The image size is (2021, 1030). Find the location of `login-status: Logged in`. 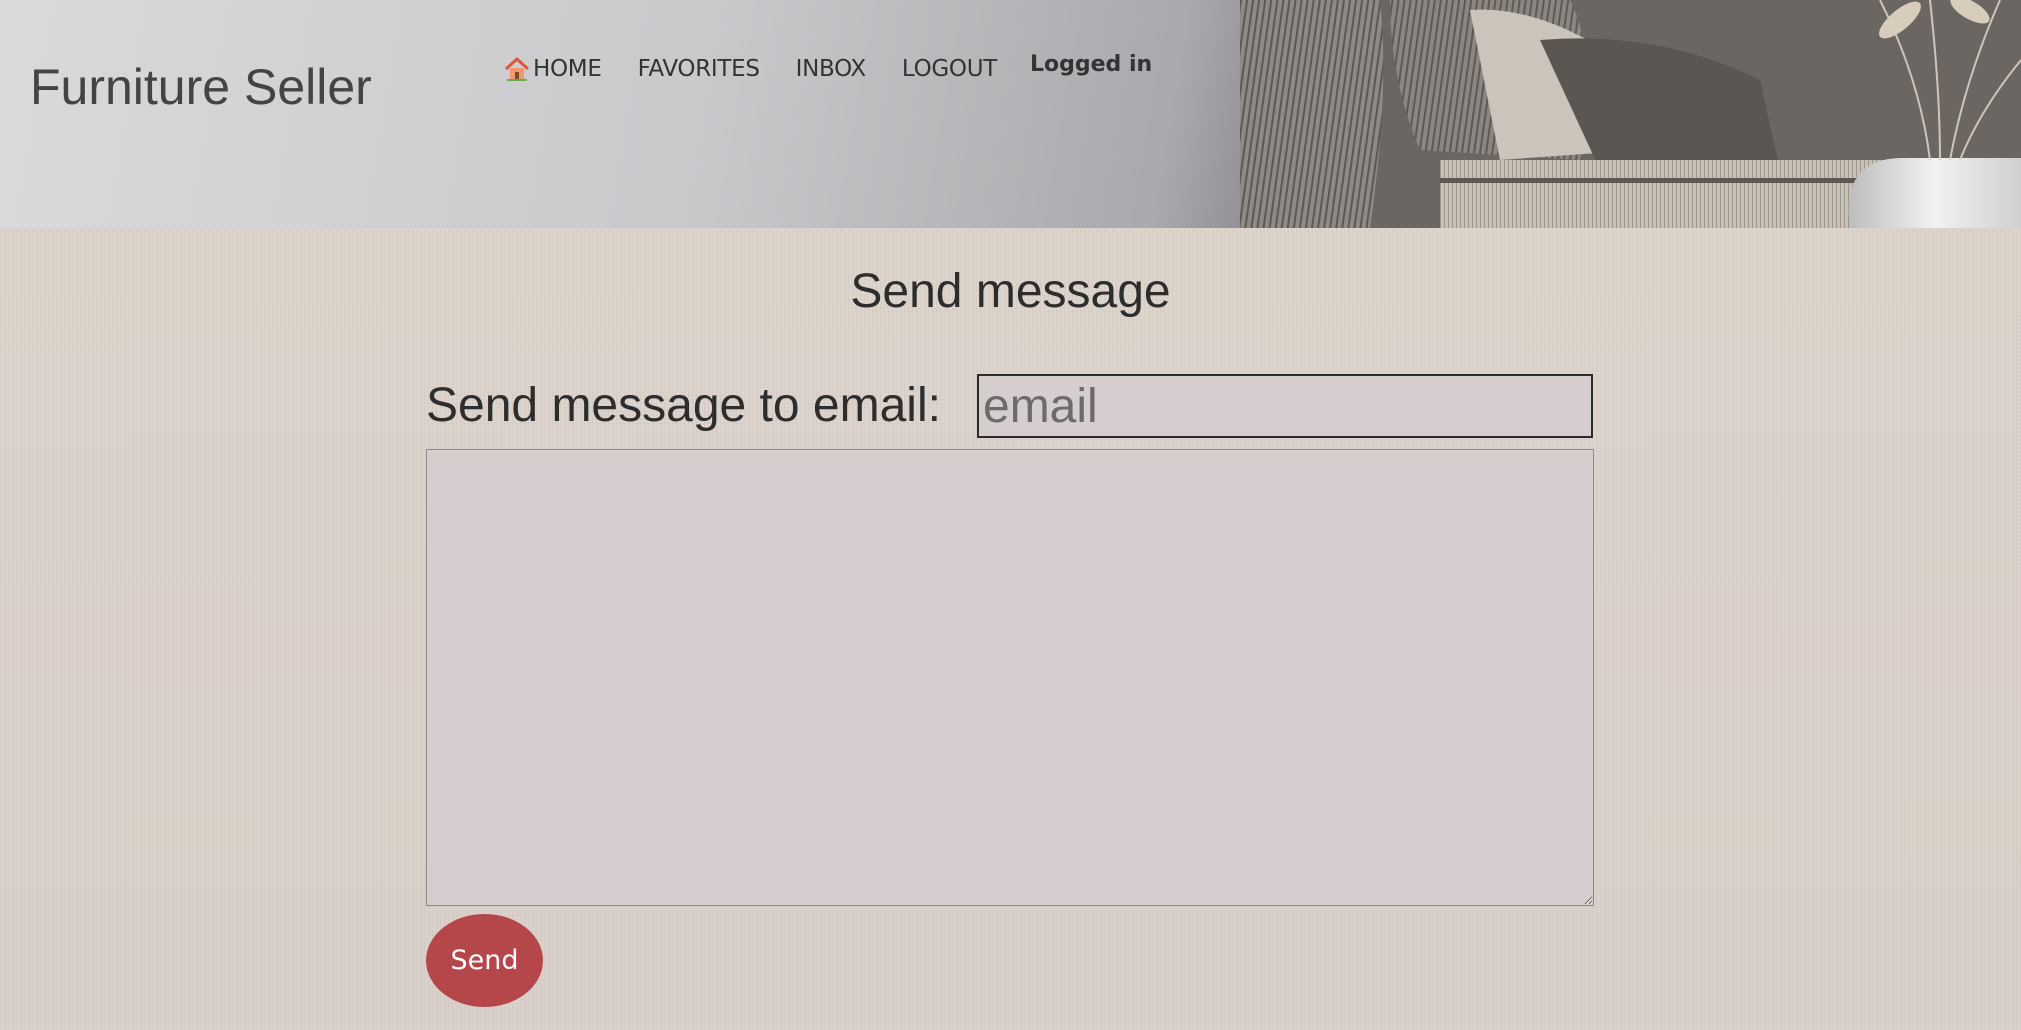

login-status: Logged in is located at coordinates (1091, 64).